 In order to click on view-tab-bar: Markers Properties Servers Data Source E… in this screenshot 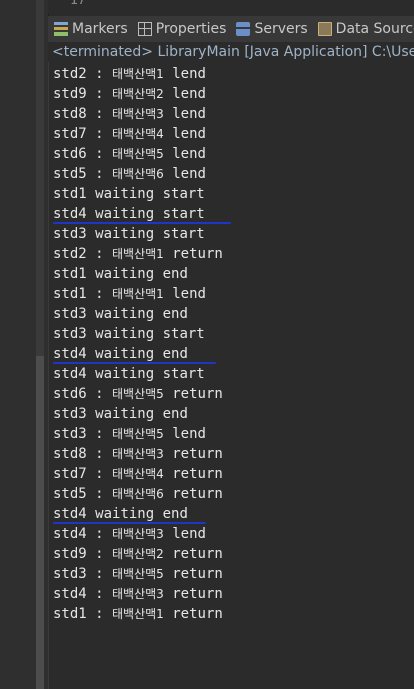, I will do `click(231, 29)`.